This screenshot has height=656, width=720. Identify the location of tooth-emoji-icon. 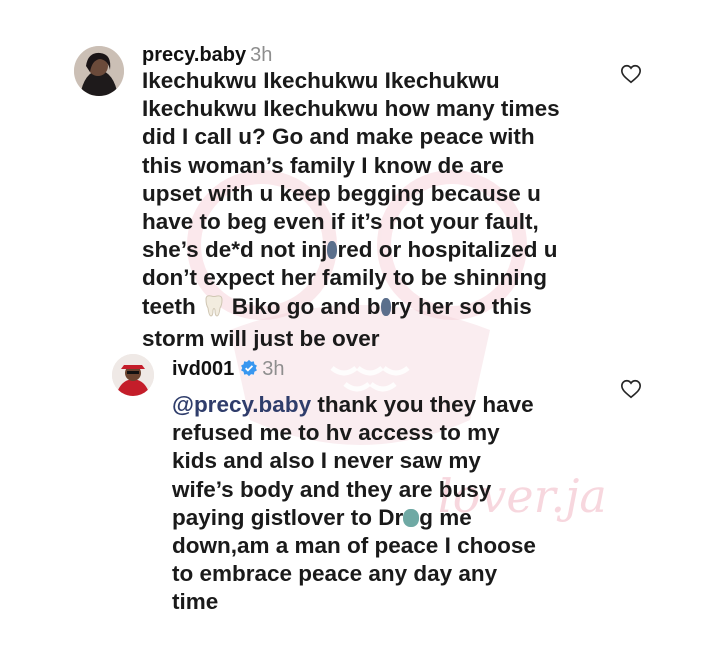
(214, 309).